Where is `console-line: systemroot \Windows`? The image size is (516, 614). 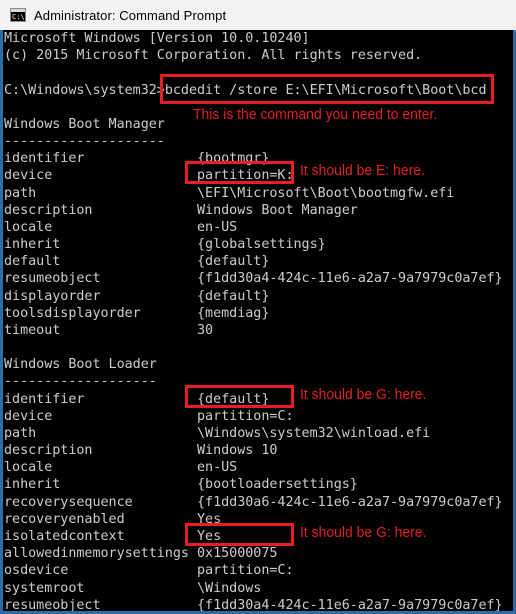 console-line: systemroot \Windows is located at coordinates (133, 588).